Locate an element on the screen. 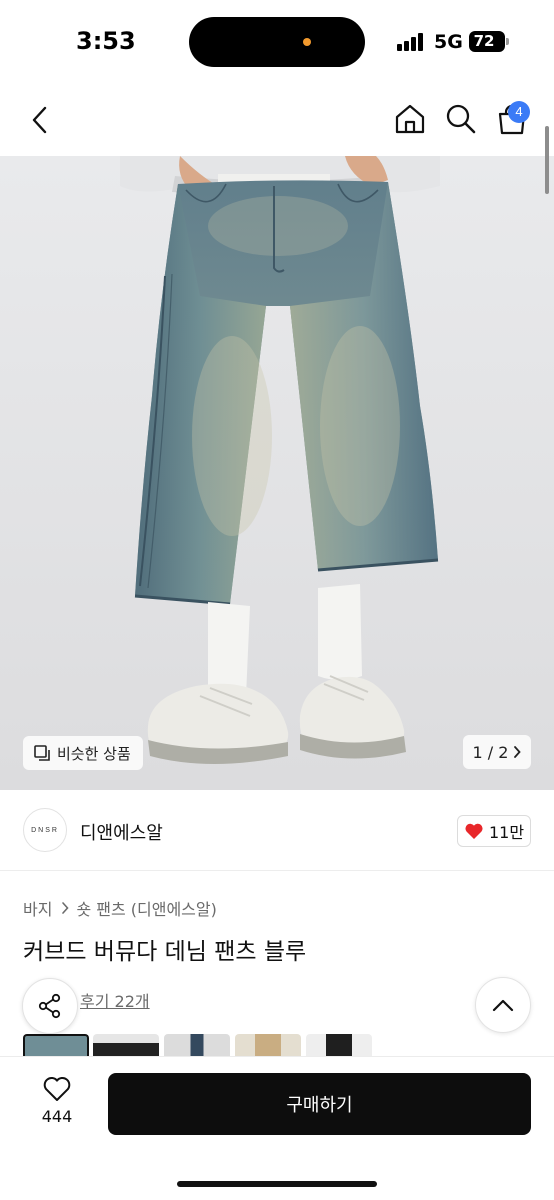 The width and height of the screenshot is (554, 1200). wishlist-button: 444 is located at coordinates (57, 1105).